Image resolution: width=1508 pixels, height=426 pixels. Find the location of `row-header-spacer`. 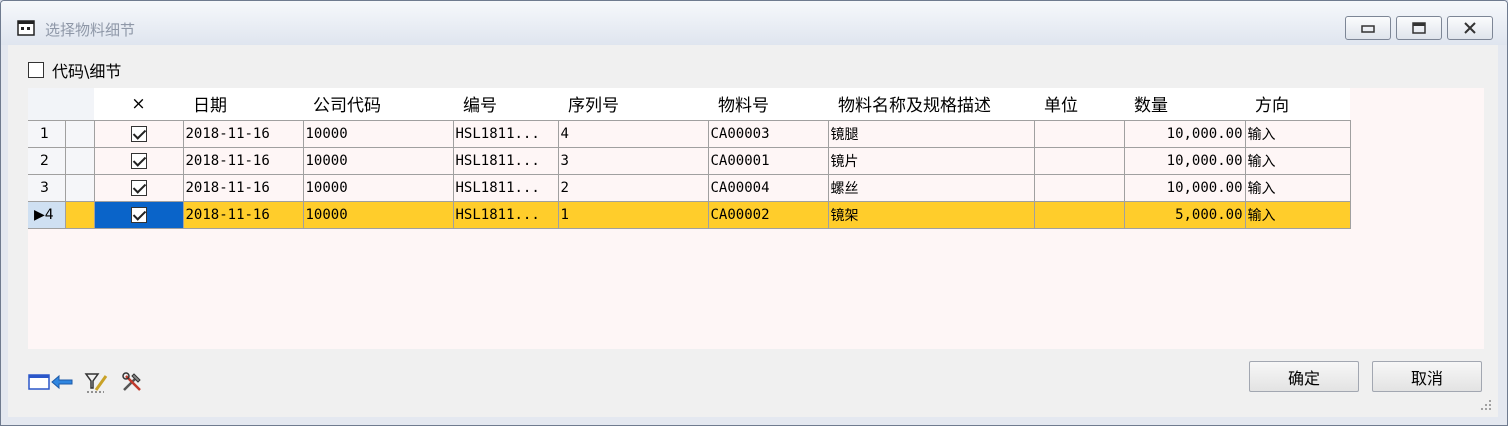

row-header-spacer is located at coordinates (79, 104).